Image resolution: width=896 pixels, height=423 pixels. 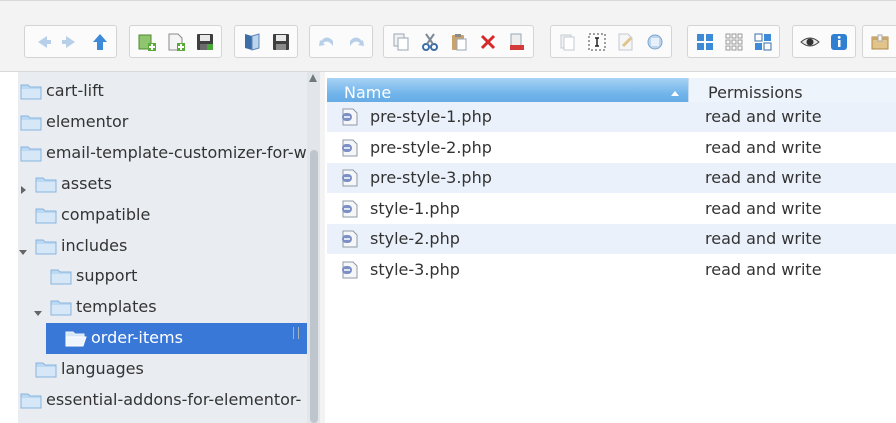 I want to click on undo-icon, so click(x=327, y=42).